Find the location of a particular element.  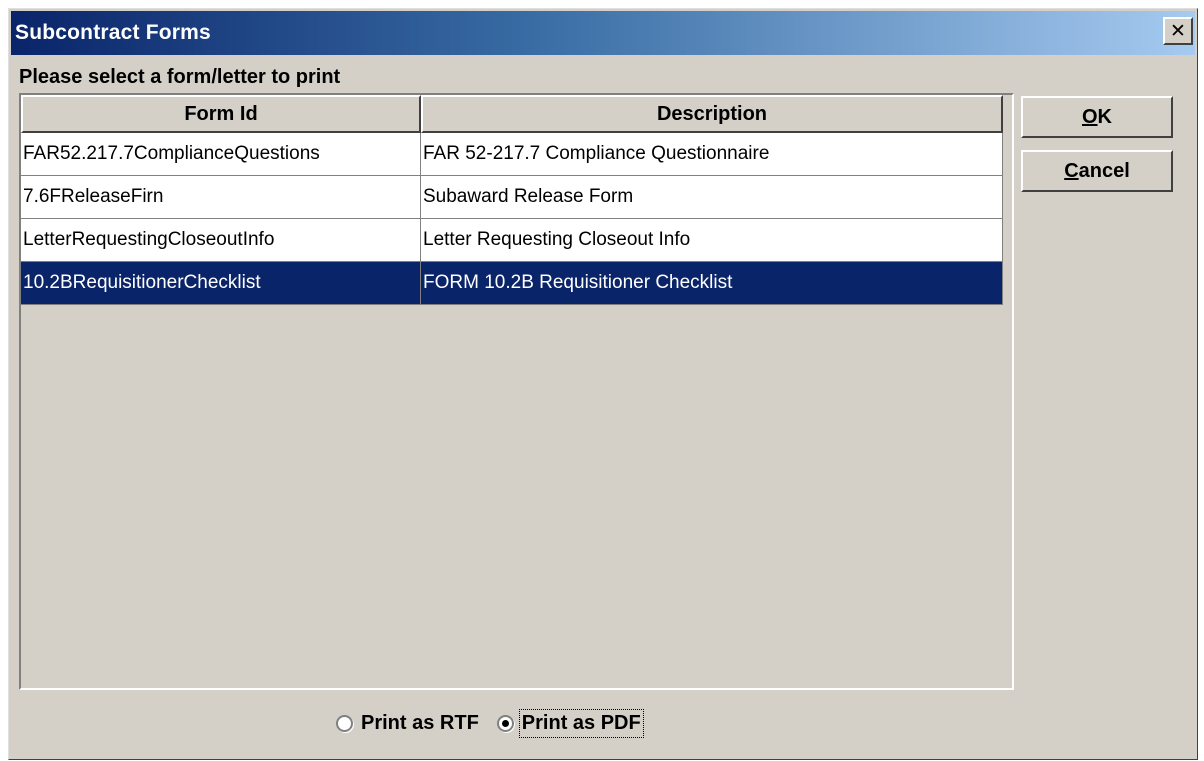

cancel-accelerator: C is located at coordinates (1071, 170).